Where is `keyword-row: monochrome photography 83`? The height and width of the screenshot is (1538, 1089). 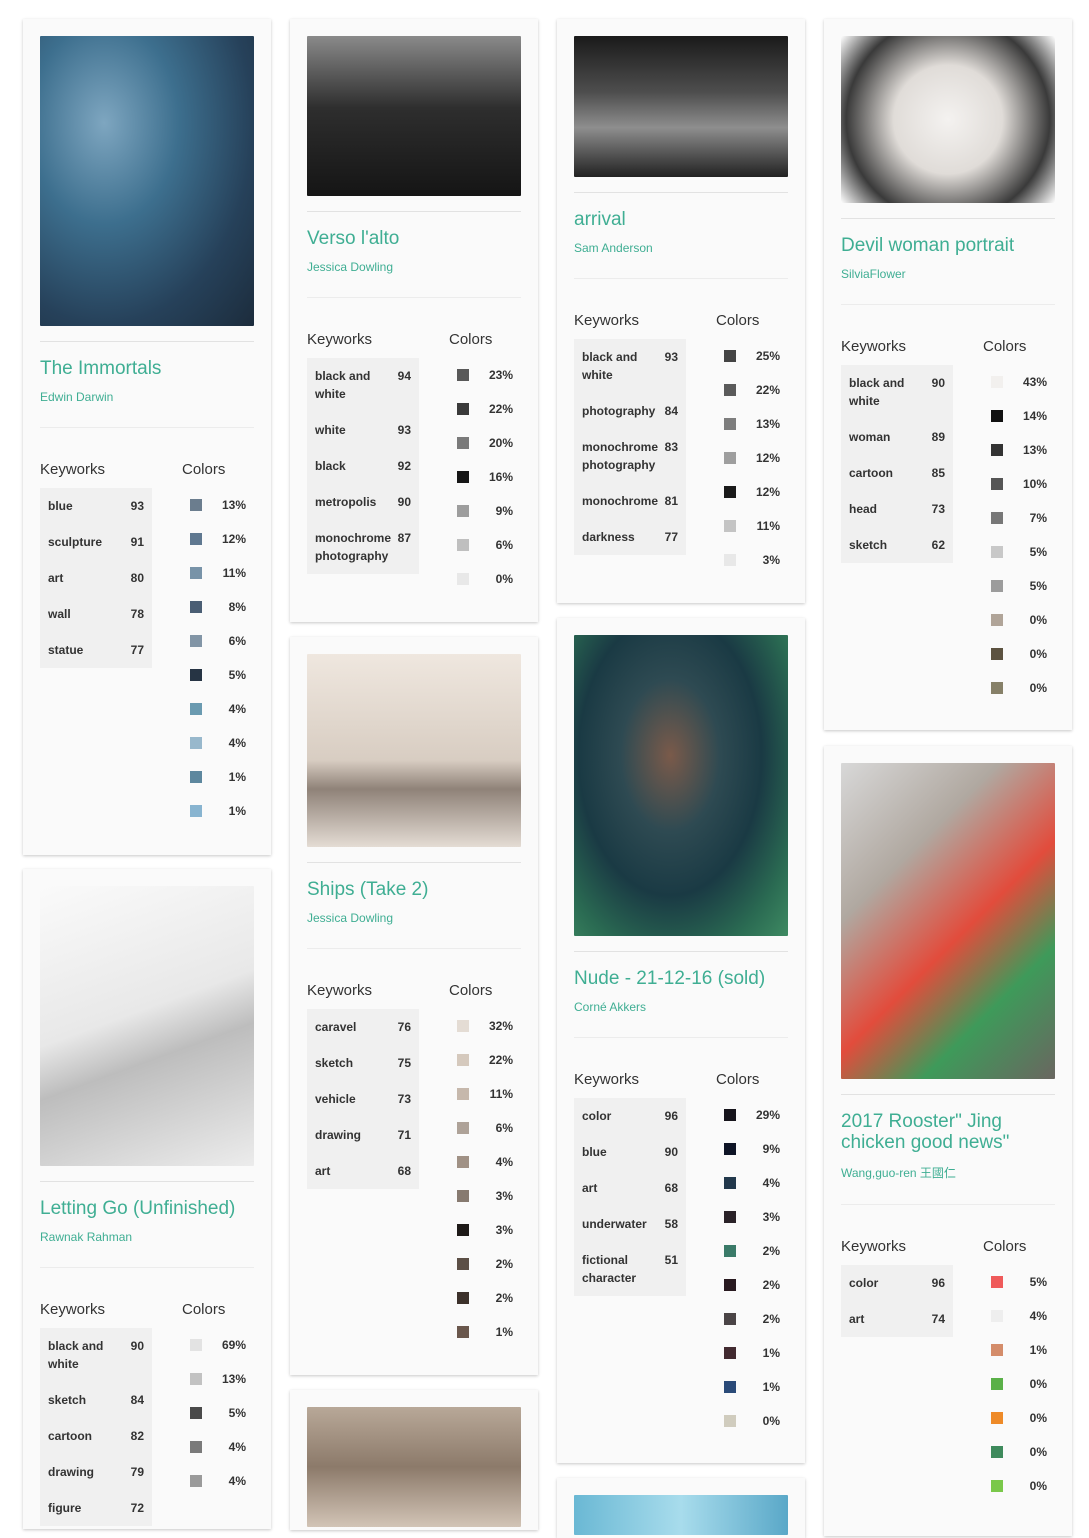 keyword-row: monochrome photography 83 is located at coordinates (630, 456).